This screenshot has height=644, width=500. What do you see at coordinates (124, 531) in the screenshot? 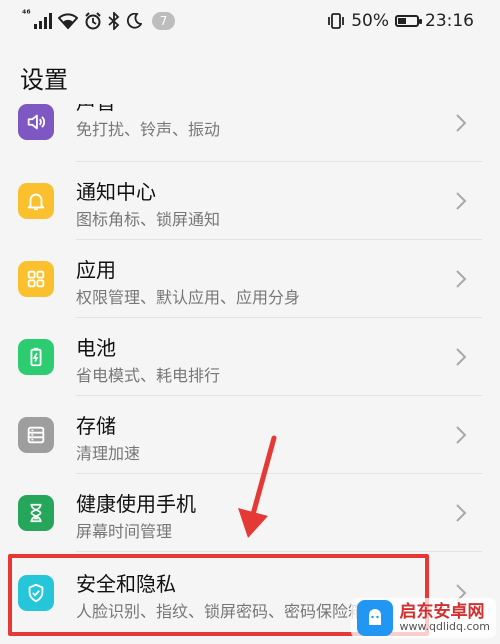
I see `settings-item-subtitle: 屏幕时间管理` at bounding box center [124, 531].